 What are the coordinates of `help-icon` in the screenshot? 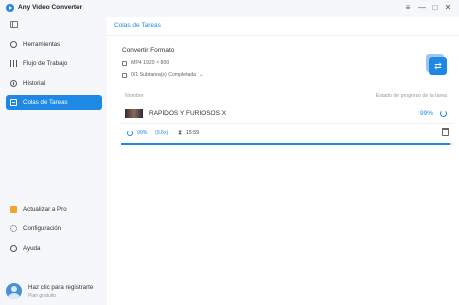 It's located at (13, 248).